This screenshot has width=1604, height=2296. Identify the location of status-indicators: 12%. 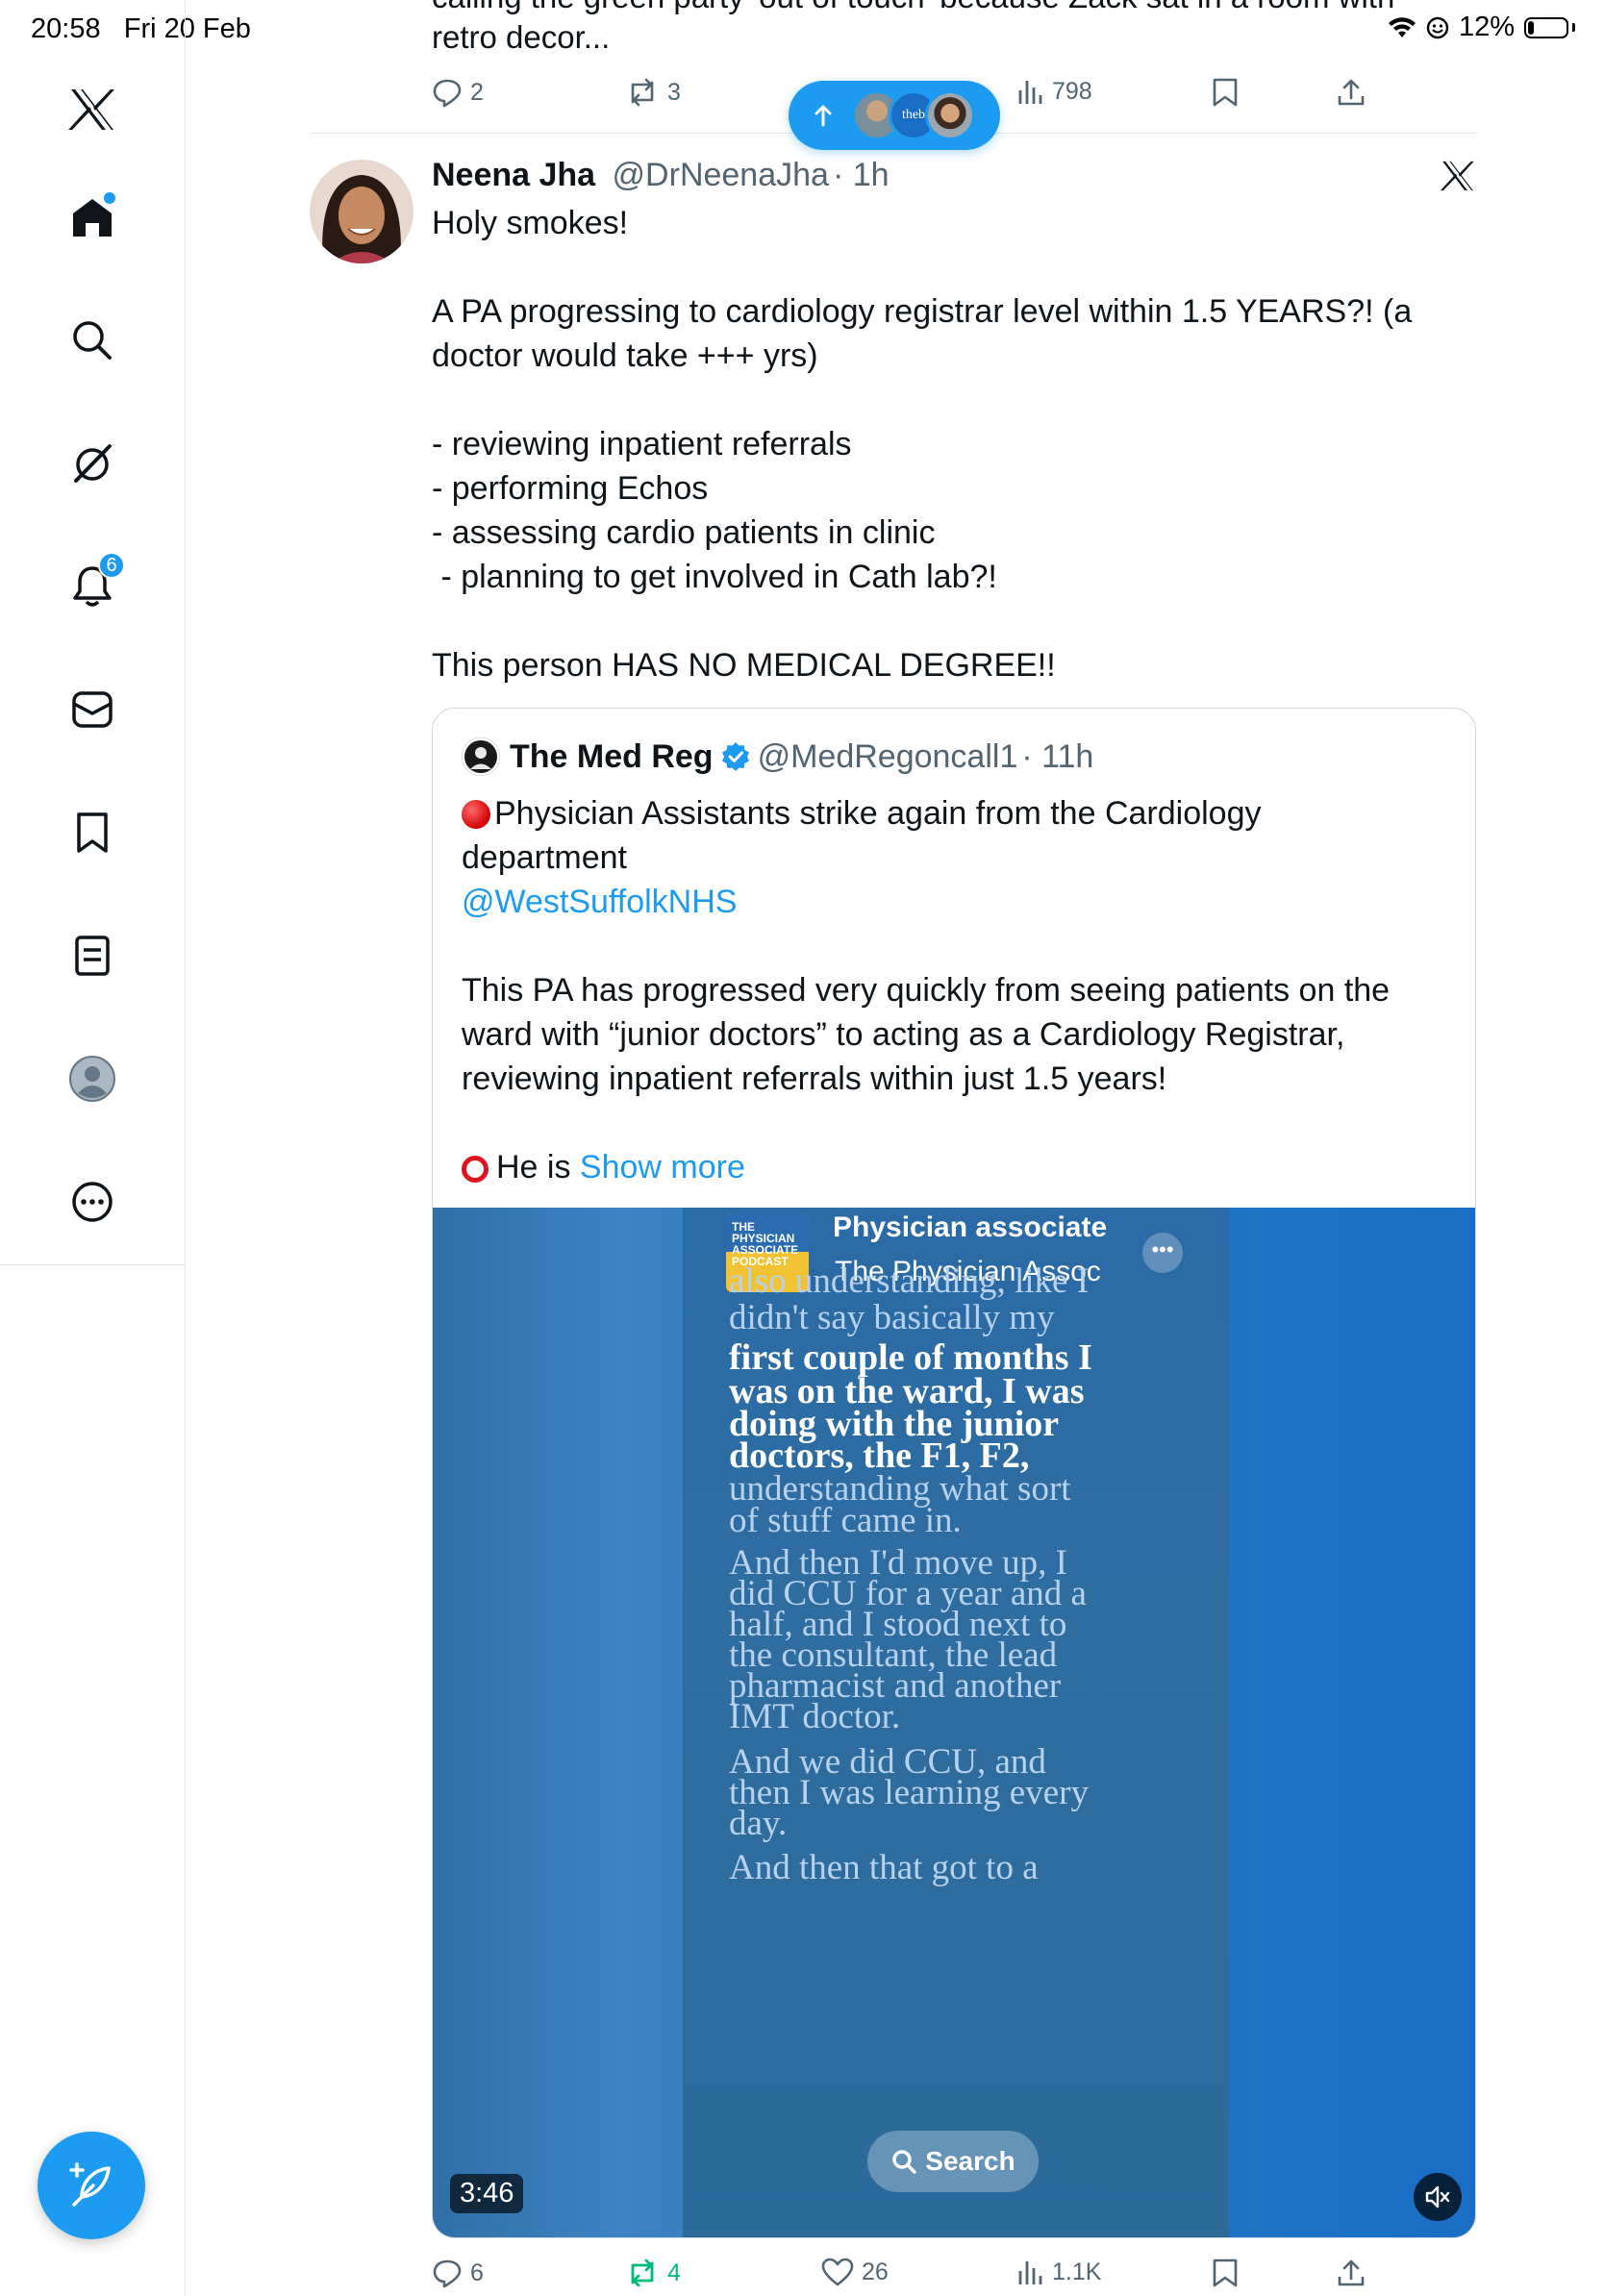
(1481, 27).